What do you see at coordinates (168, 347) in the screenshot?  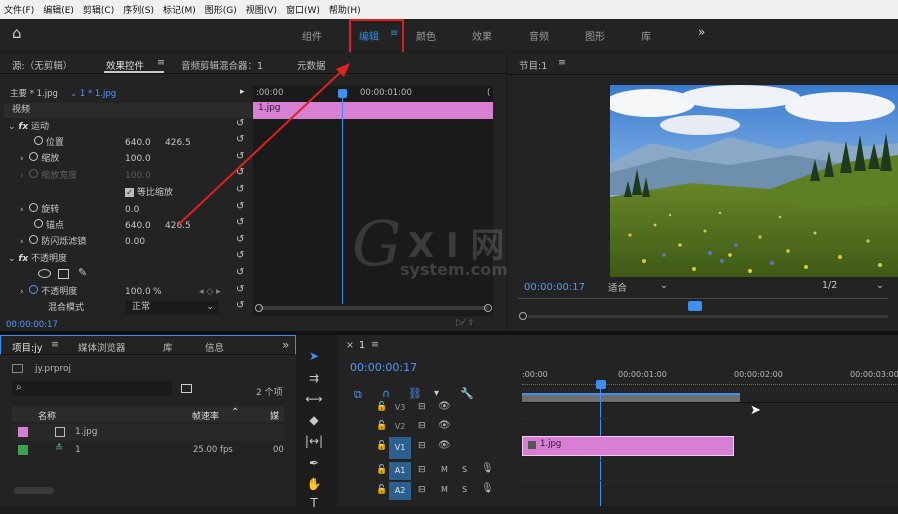 I see `tab-library: 库` at bounding box center [168, 347].